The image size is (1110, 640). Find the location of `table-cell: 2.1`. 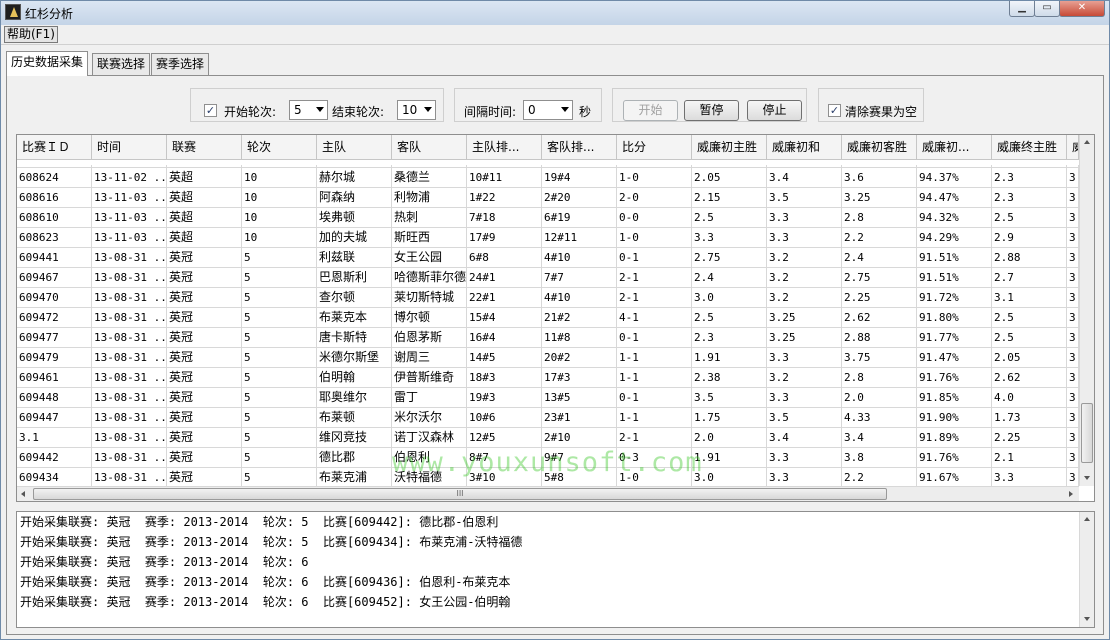

table-cell: 2.1 is located at coordinates (1029, 458).